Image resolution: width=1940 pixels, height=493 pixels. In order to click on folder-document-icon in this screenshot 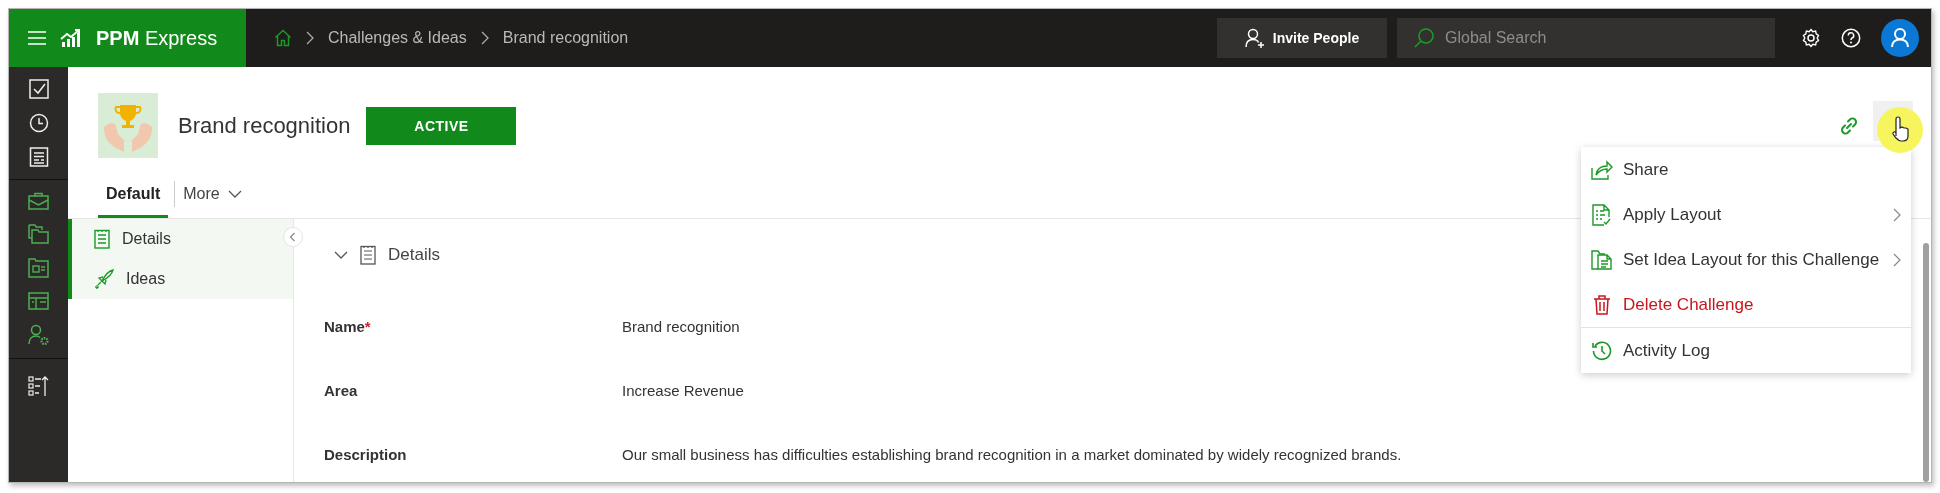, I will do `click(1602, 259)`.